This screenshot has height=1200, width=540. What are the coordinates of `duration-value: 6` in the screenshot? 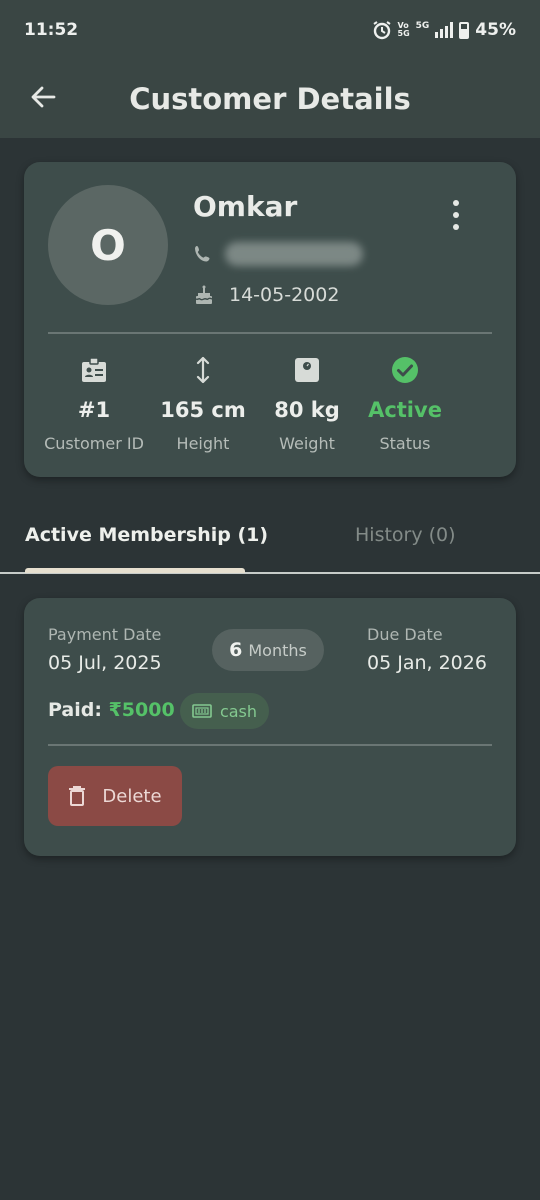 It's located at (236, 650).